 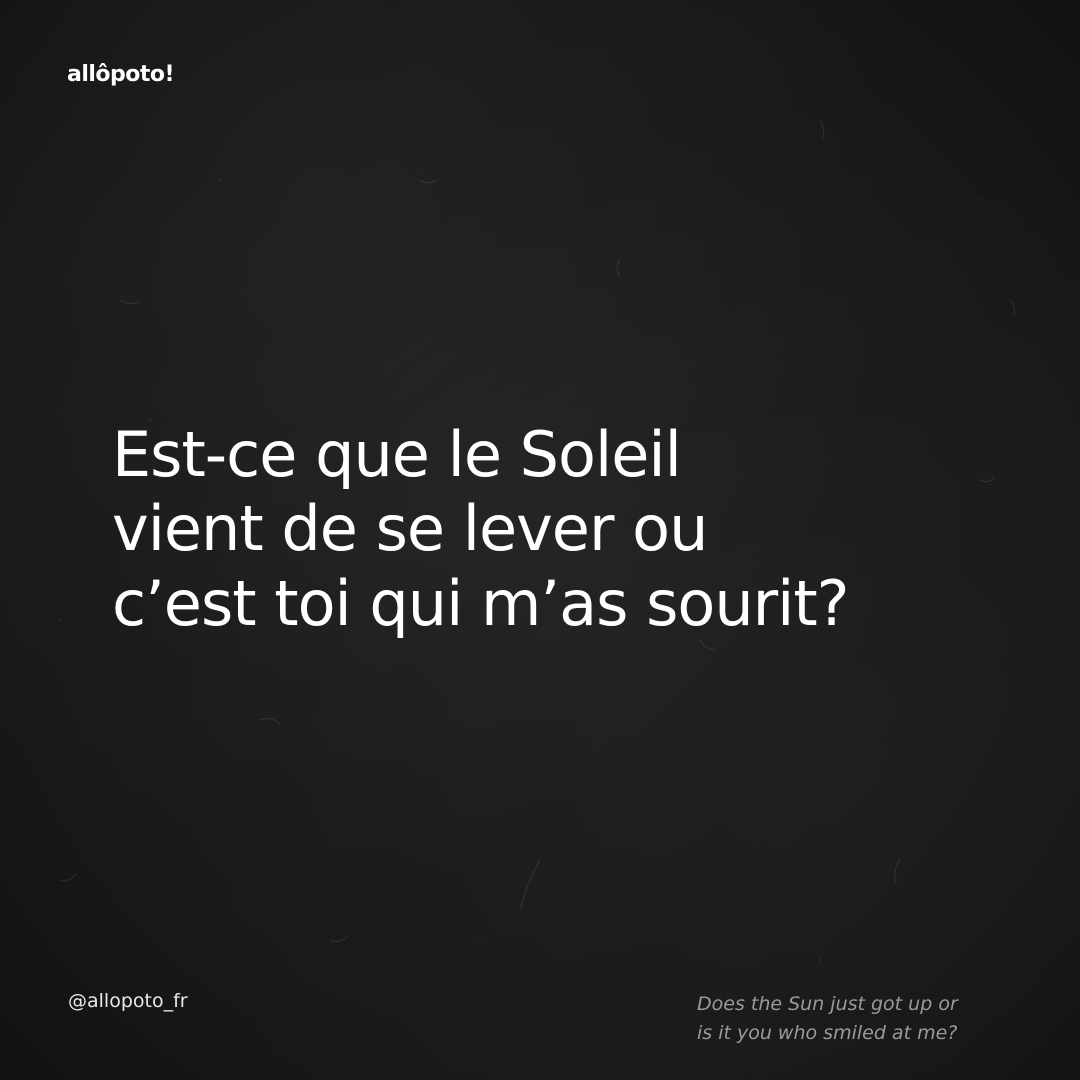 I want to click on quote-line: Est-ce que le Soleil, so click(x=397, y=454).